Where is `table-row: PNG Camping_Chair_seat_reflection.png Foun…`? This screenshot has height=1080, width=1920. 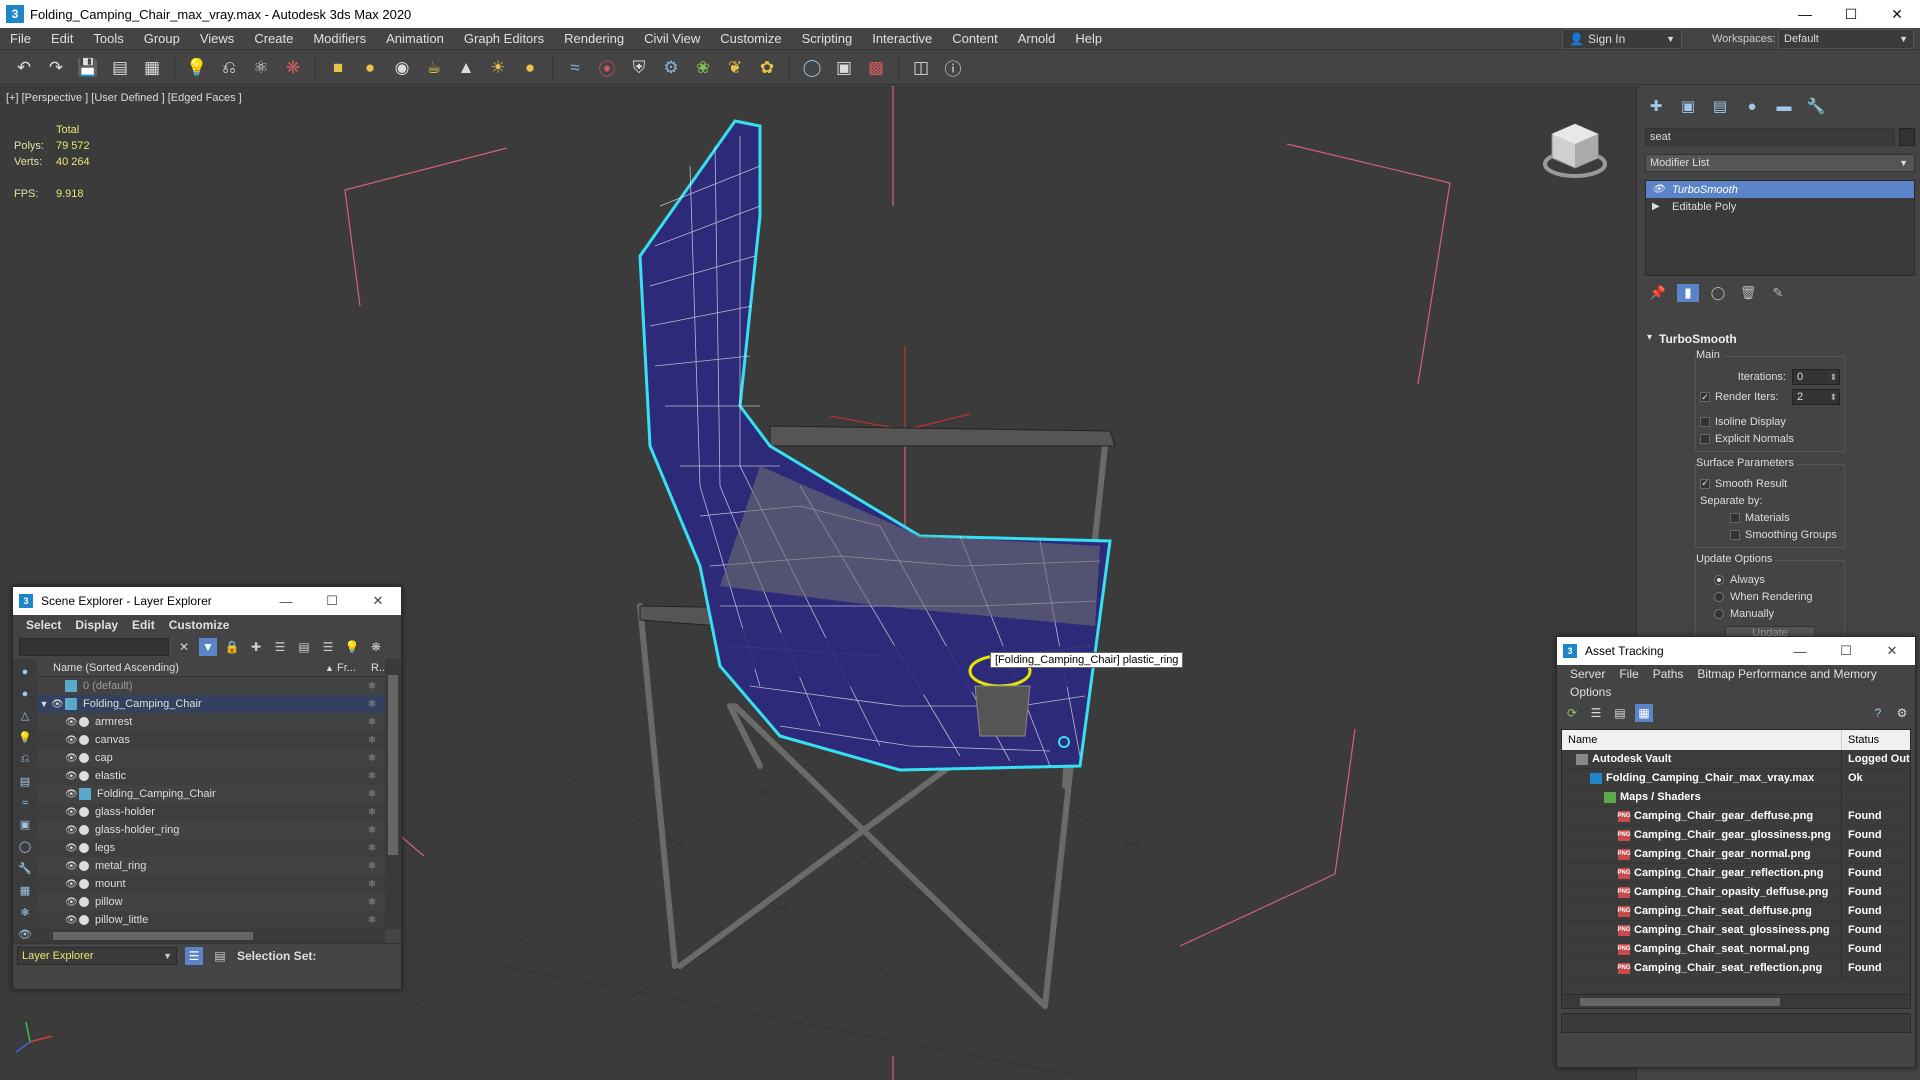 table-row: PNG Camping_Chair_seat_reflection.png Foun… is located at coordinates (1736, 968).